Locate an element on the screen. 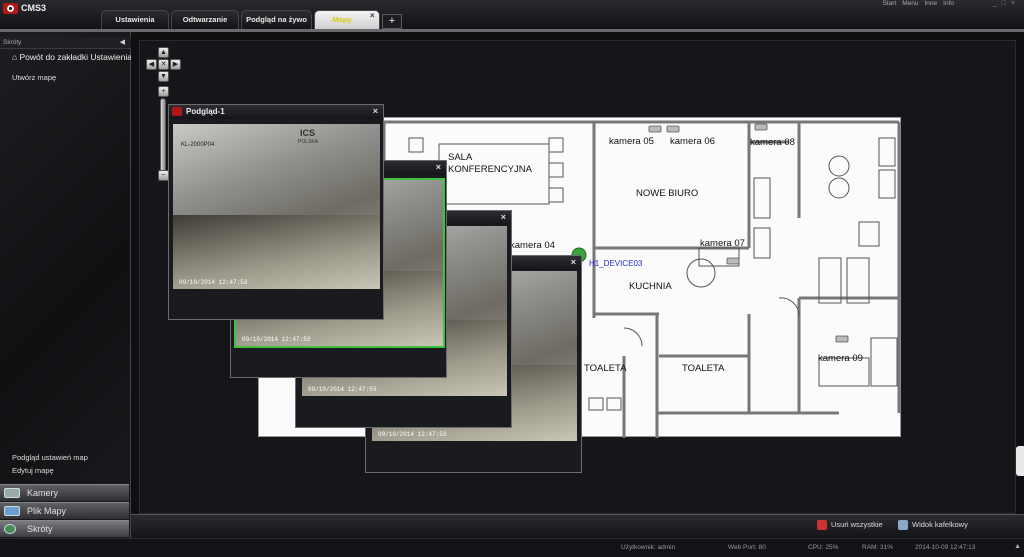 This screenshot has height=557, width=1024. close-window-icon: × is located at coordinates (1015, 3).